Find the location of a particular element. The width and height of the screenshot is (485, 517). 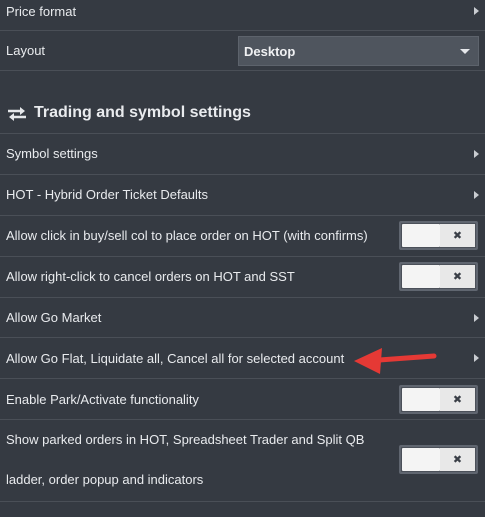

enable-park-label: Enable Park/Activate functionality is located at coordinates (102, 399).